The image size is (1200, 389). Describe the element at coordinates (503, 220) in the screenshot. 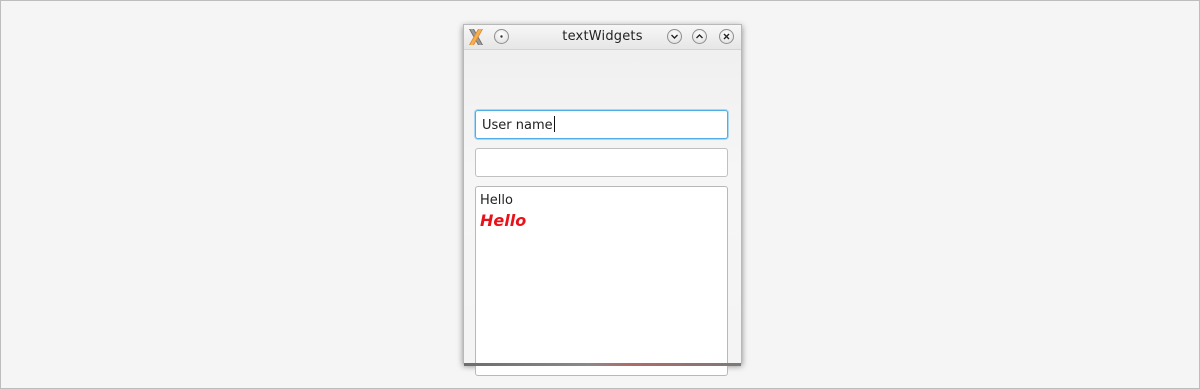

I see `styled-text-line: Hello` at that location.